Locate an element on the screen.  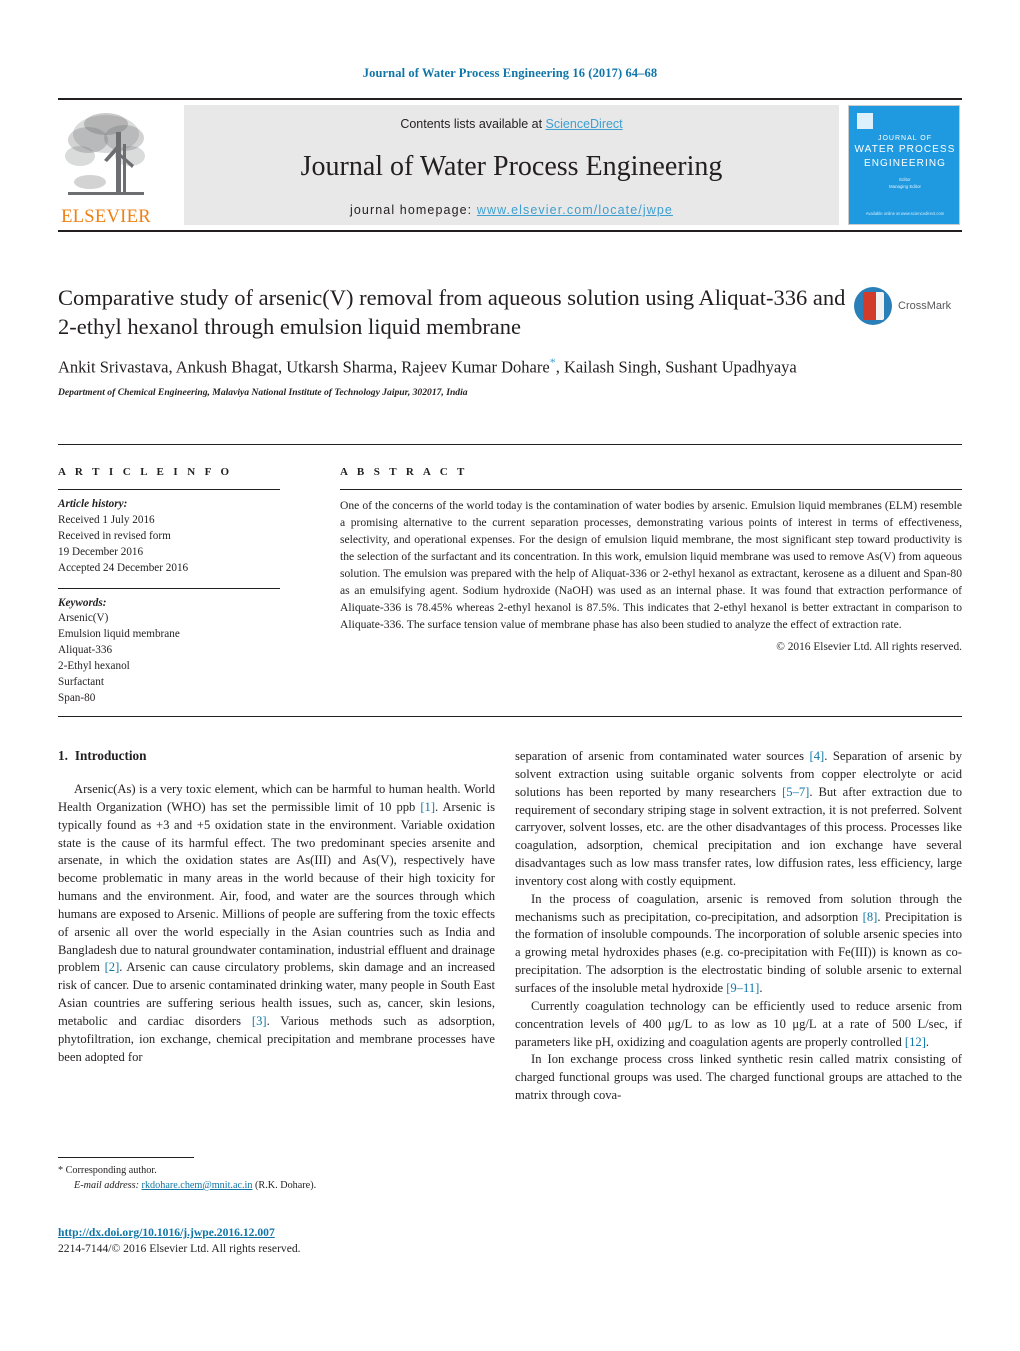
cover-subtitle: Editor Managing Editor is located at coordinates (904, 183).